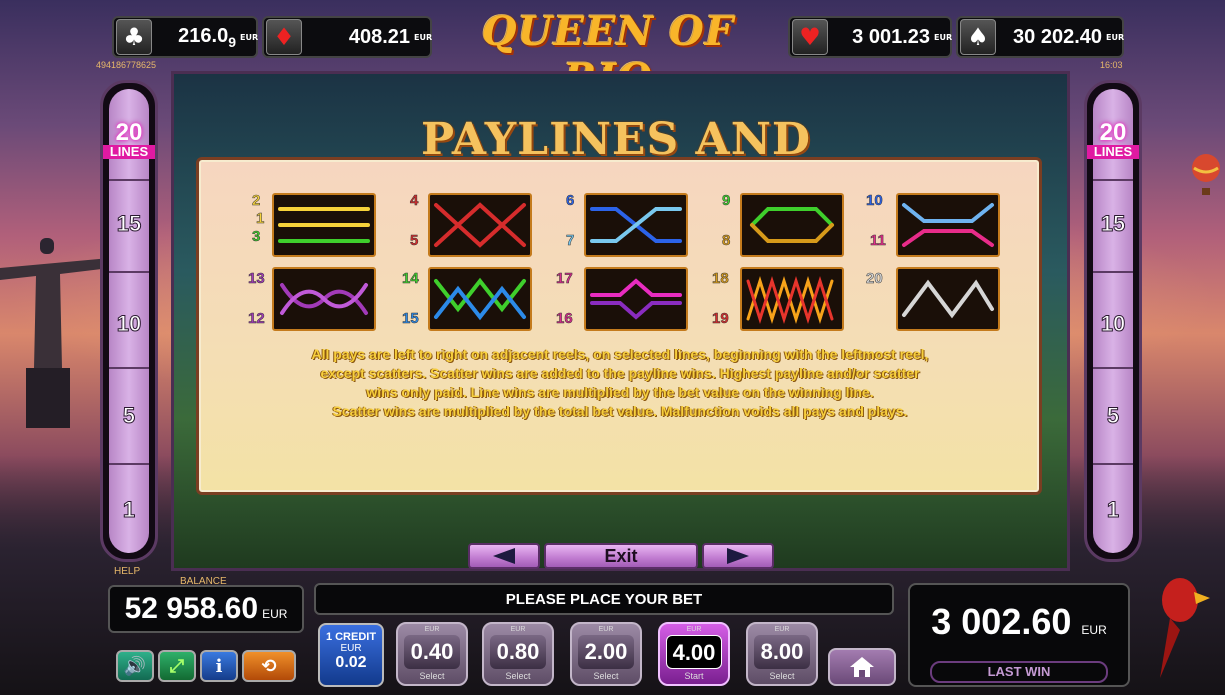  Describe the element at coordinates (570, 201) in the screenshot. I see `payline-number: 6` at that location.